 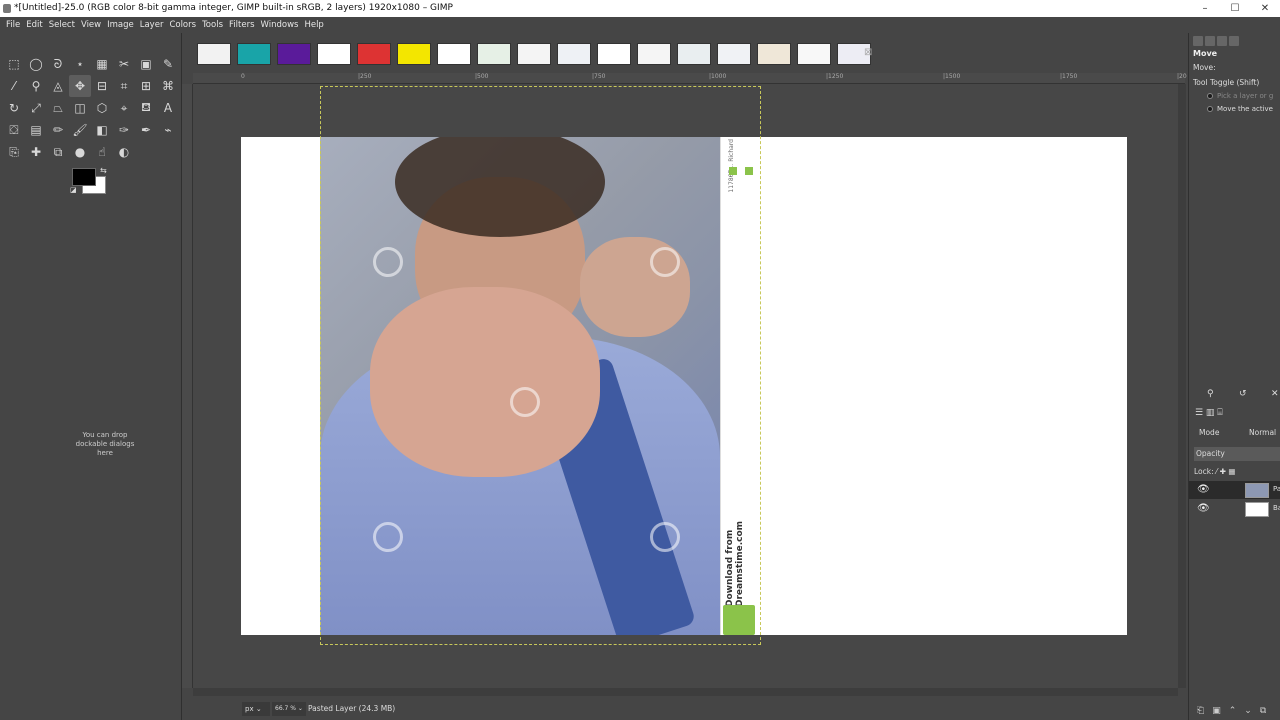 I want to click on paths-icon: ✎, so click(x=168, y=64).